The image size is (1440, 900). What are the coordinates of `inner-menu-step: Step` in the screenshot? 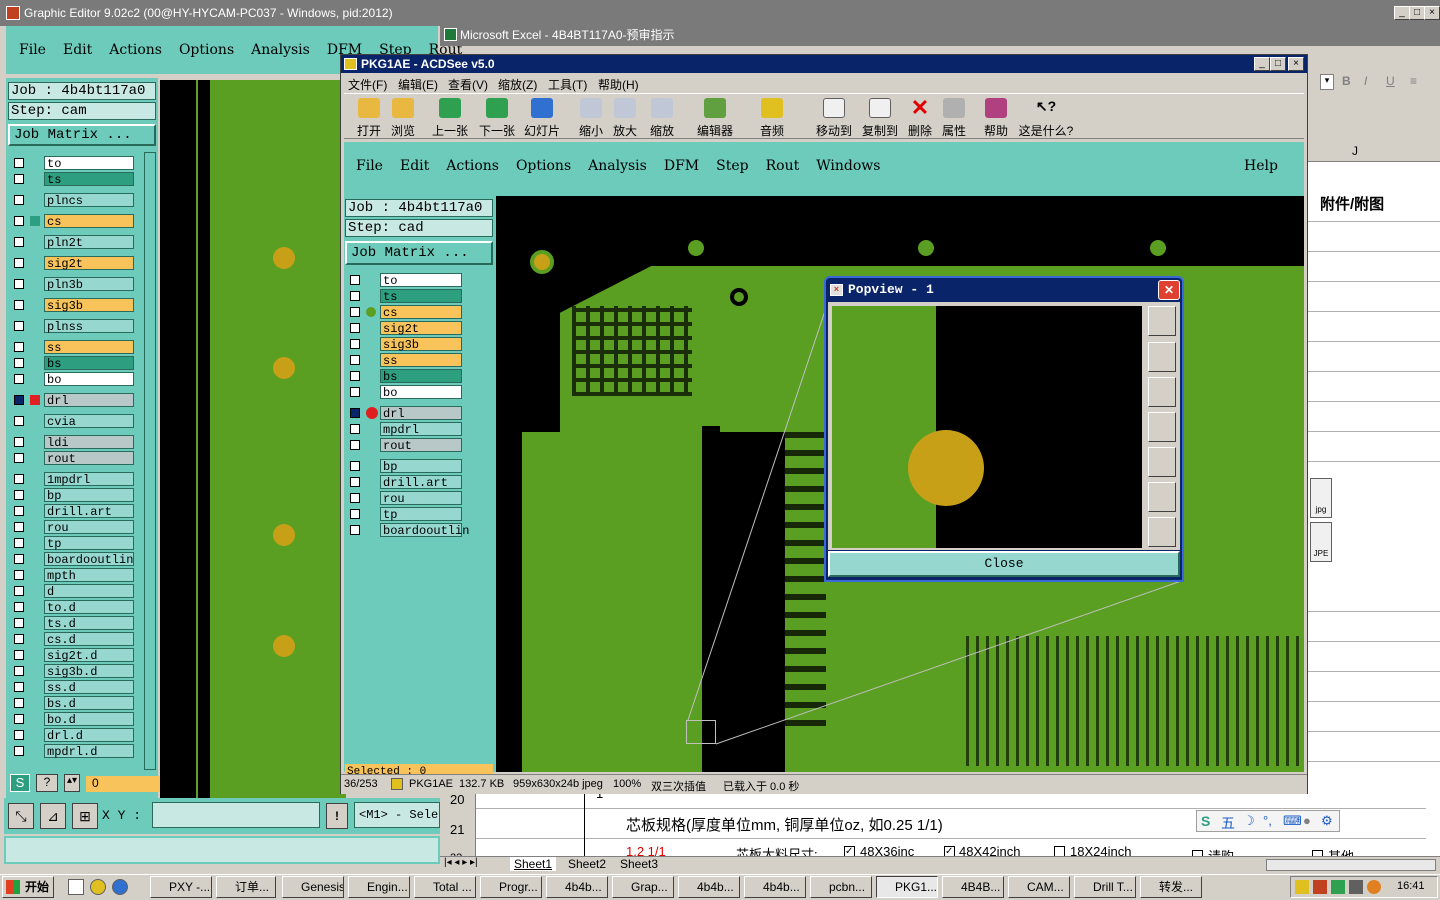 It's located at (732, 166).